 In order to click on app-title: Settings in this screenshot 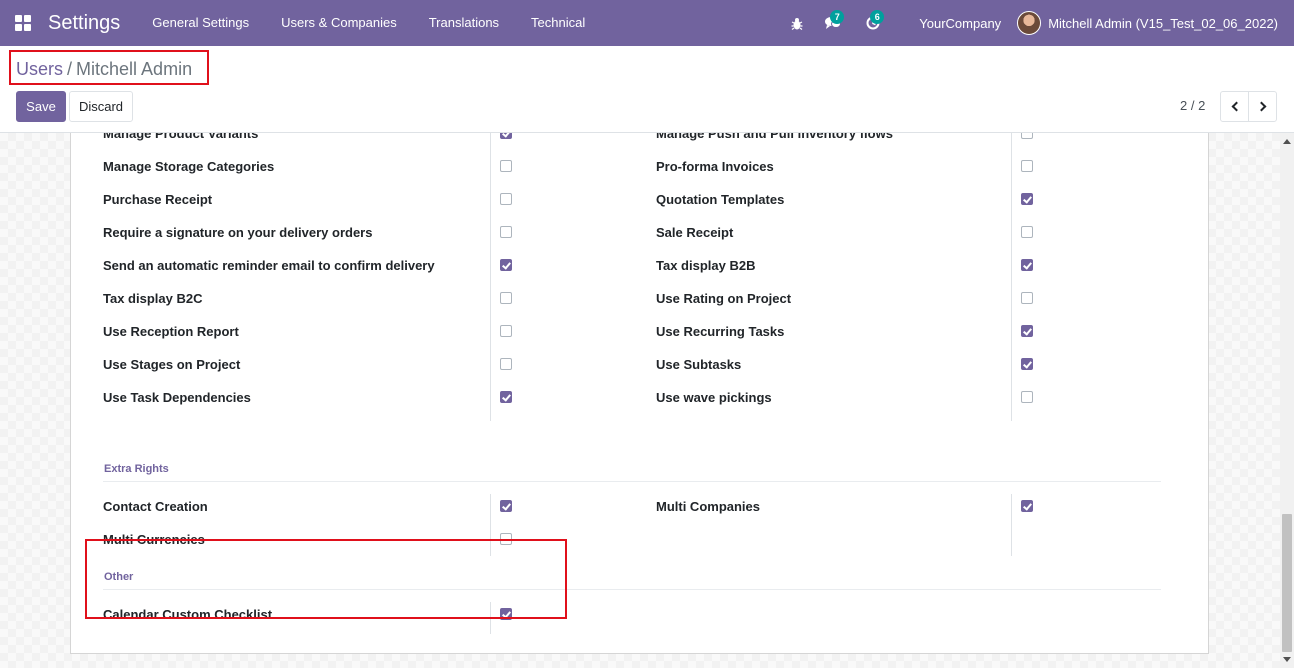, I will do `click(84, 23)`.